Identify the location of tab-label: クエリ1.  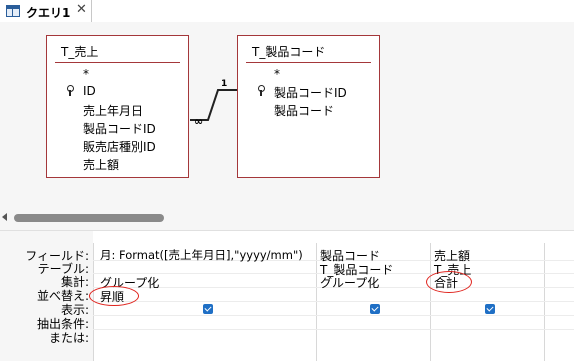
(48, 13).